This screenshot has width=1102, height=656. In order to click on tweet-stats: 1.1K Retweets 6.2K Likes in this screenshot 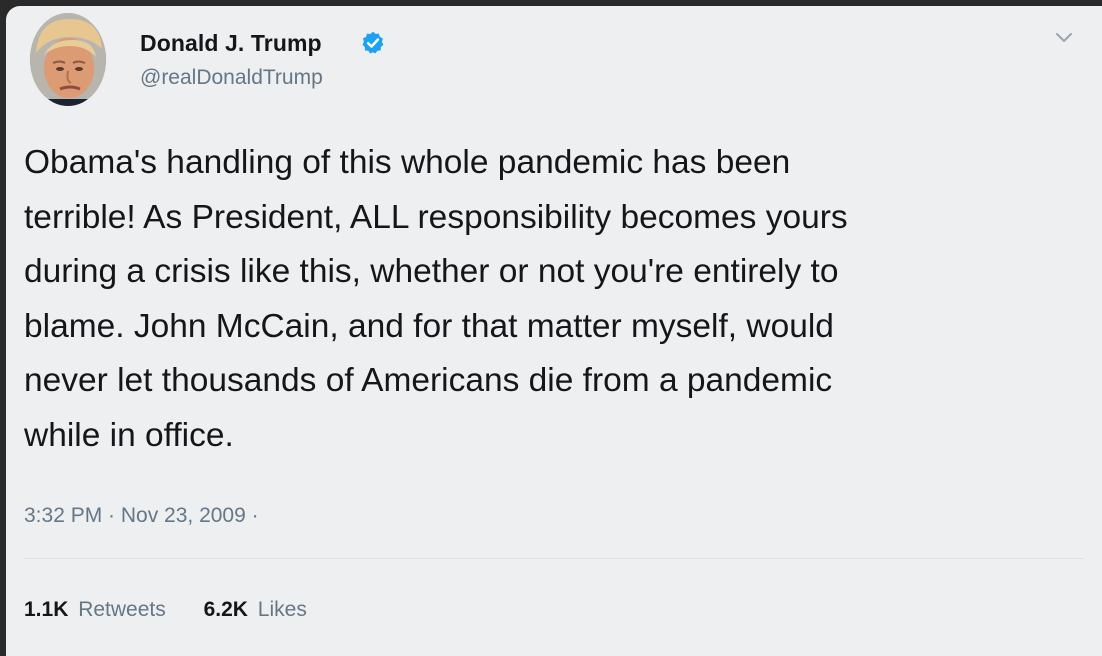, I will do `click(181, 610)`.